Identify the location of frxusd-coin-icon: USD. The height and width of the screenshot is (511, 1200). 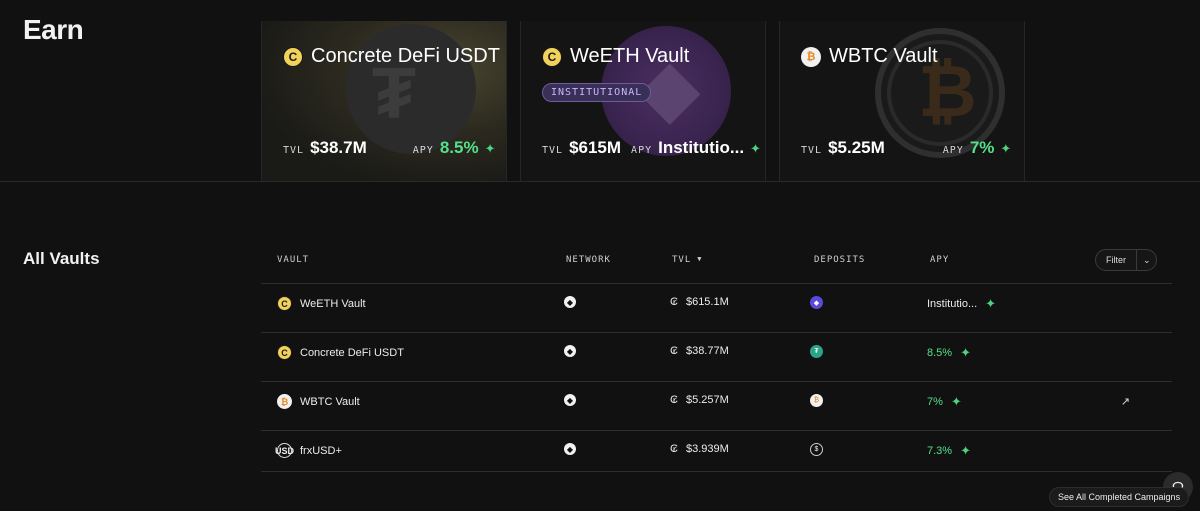
(284, 450).